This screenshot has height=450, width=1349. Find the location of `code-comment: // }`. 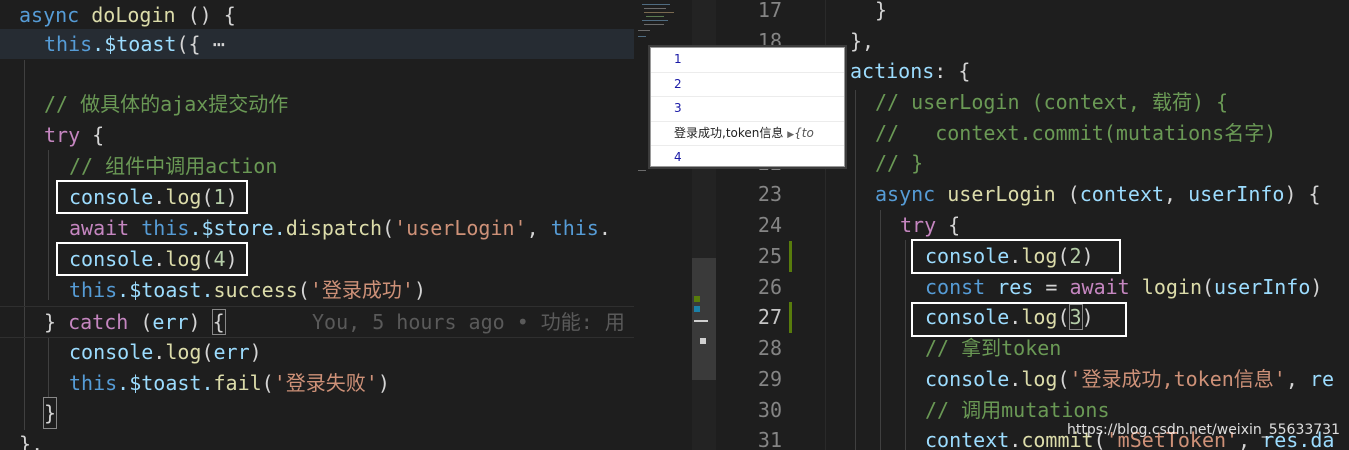

code-comment: // } is located at coordinates (899, 163).